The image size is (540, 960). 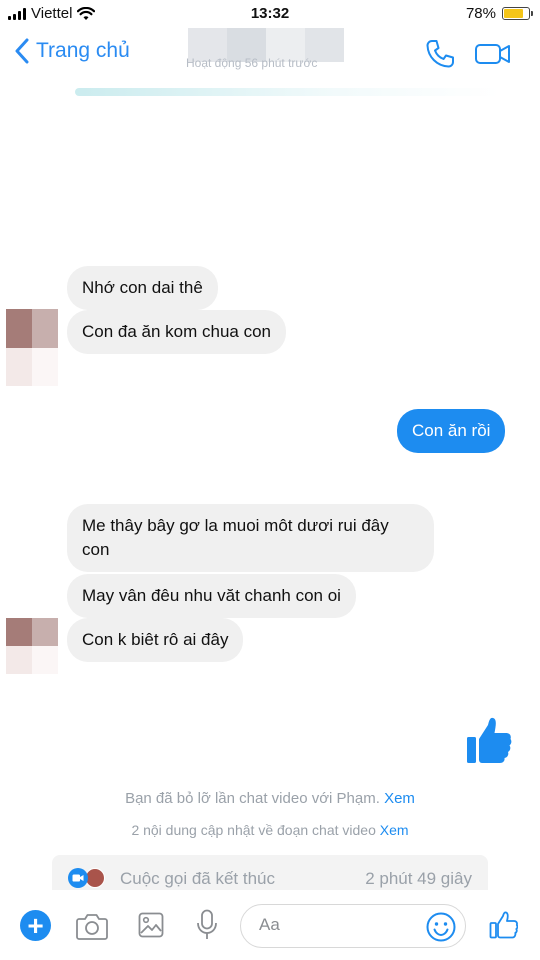 I want to click on message-text-field, so click(x=334, y=925).